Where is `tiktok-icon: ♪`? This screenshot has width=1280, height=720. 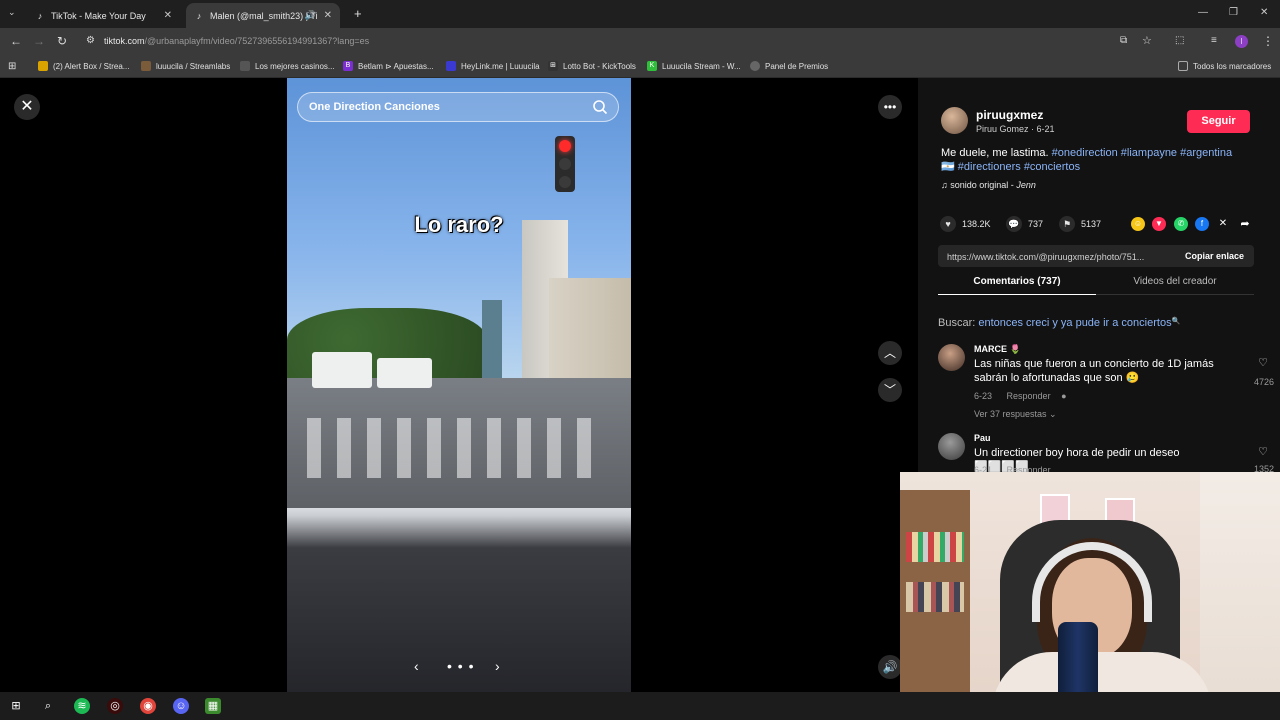 tiktok-icon: ♪ is located at coordinates (40, 15).